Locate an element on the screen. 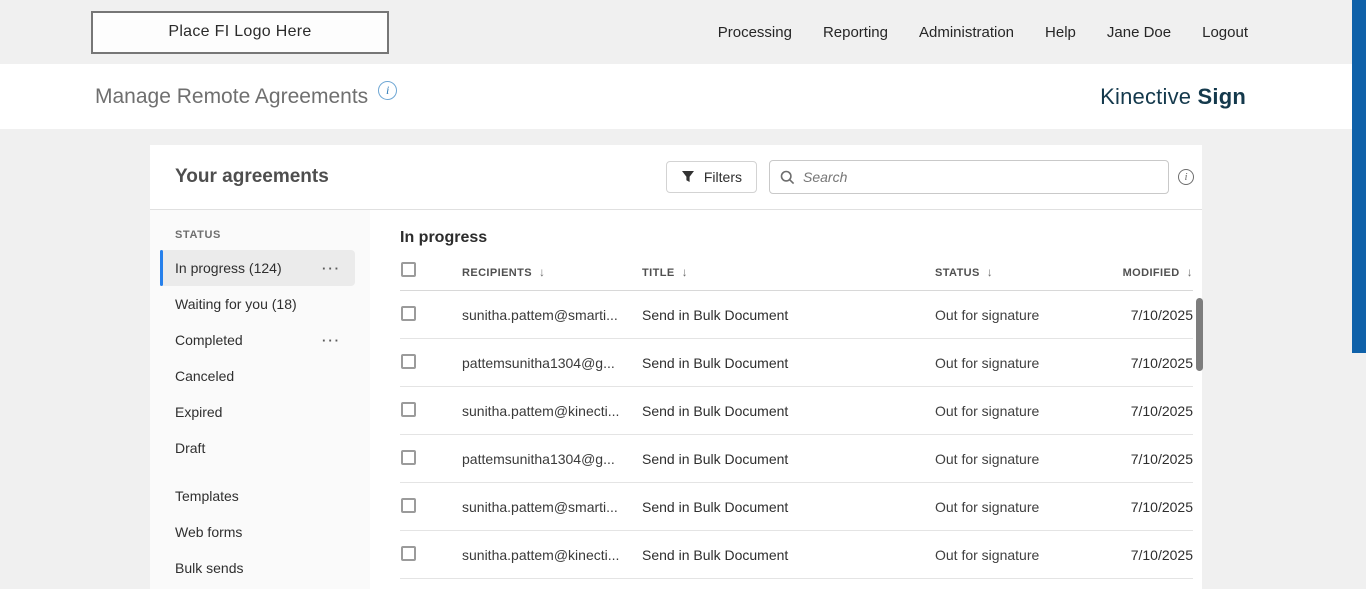  sidebar-item-label: In progress (124) is located at coordinates (228, 268).